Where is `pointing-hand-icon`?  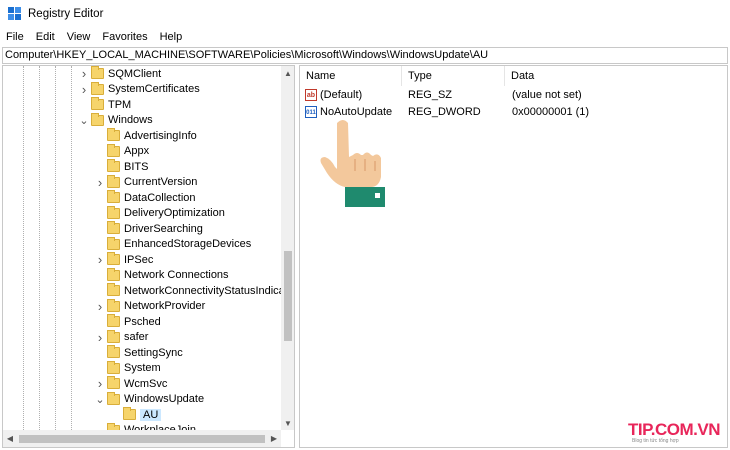 pointing-hand-icon is located at coordinates (352, 163).